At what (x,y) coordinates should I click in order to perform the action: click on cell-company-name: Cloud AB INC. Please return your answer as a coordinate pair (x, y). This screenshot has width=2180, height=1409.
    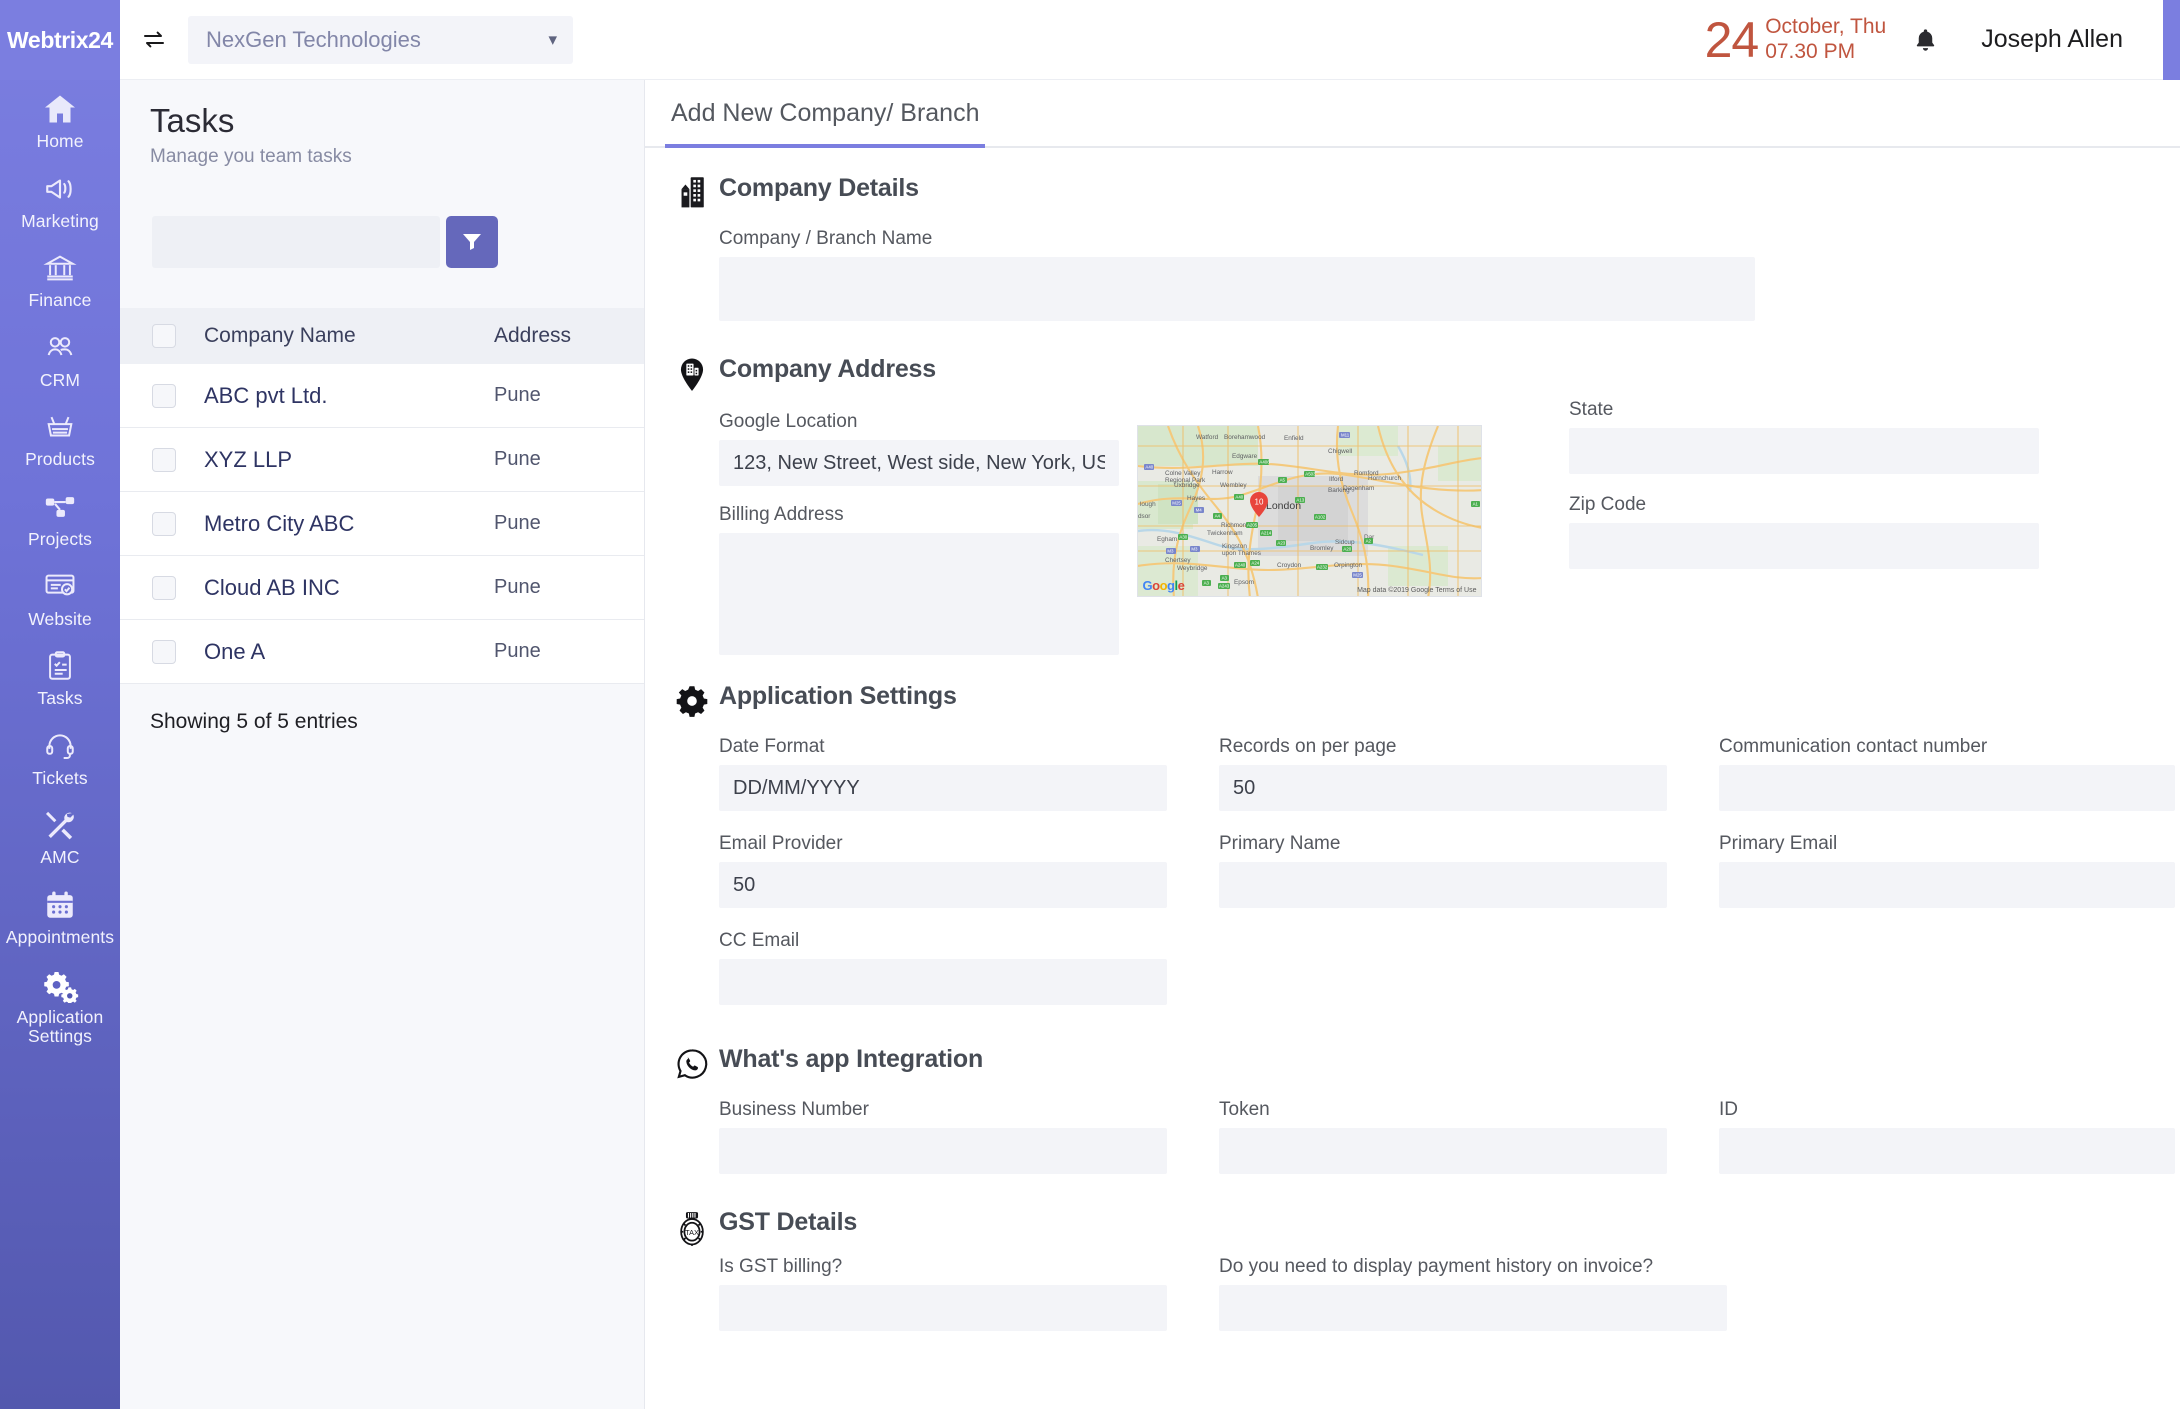
    Looking at the image, I should click on (272, 587).